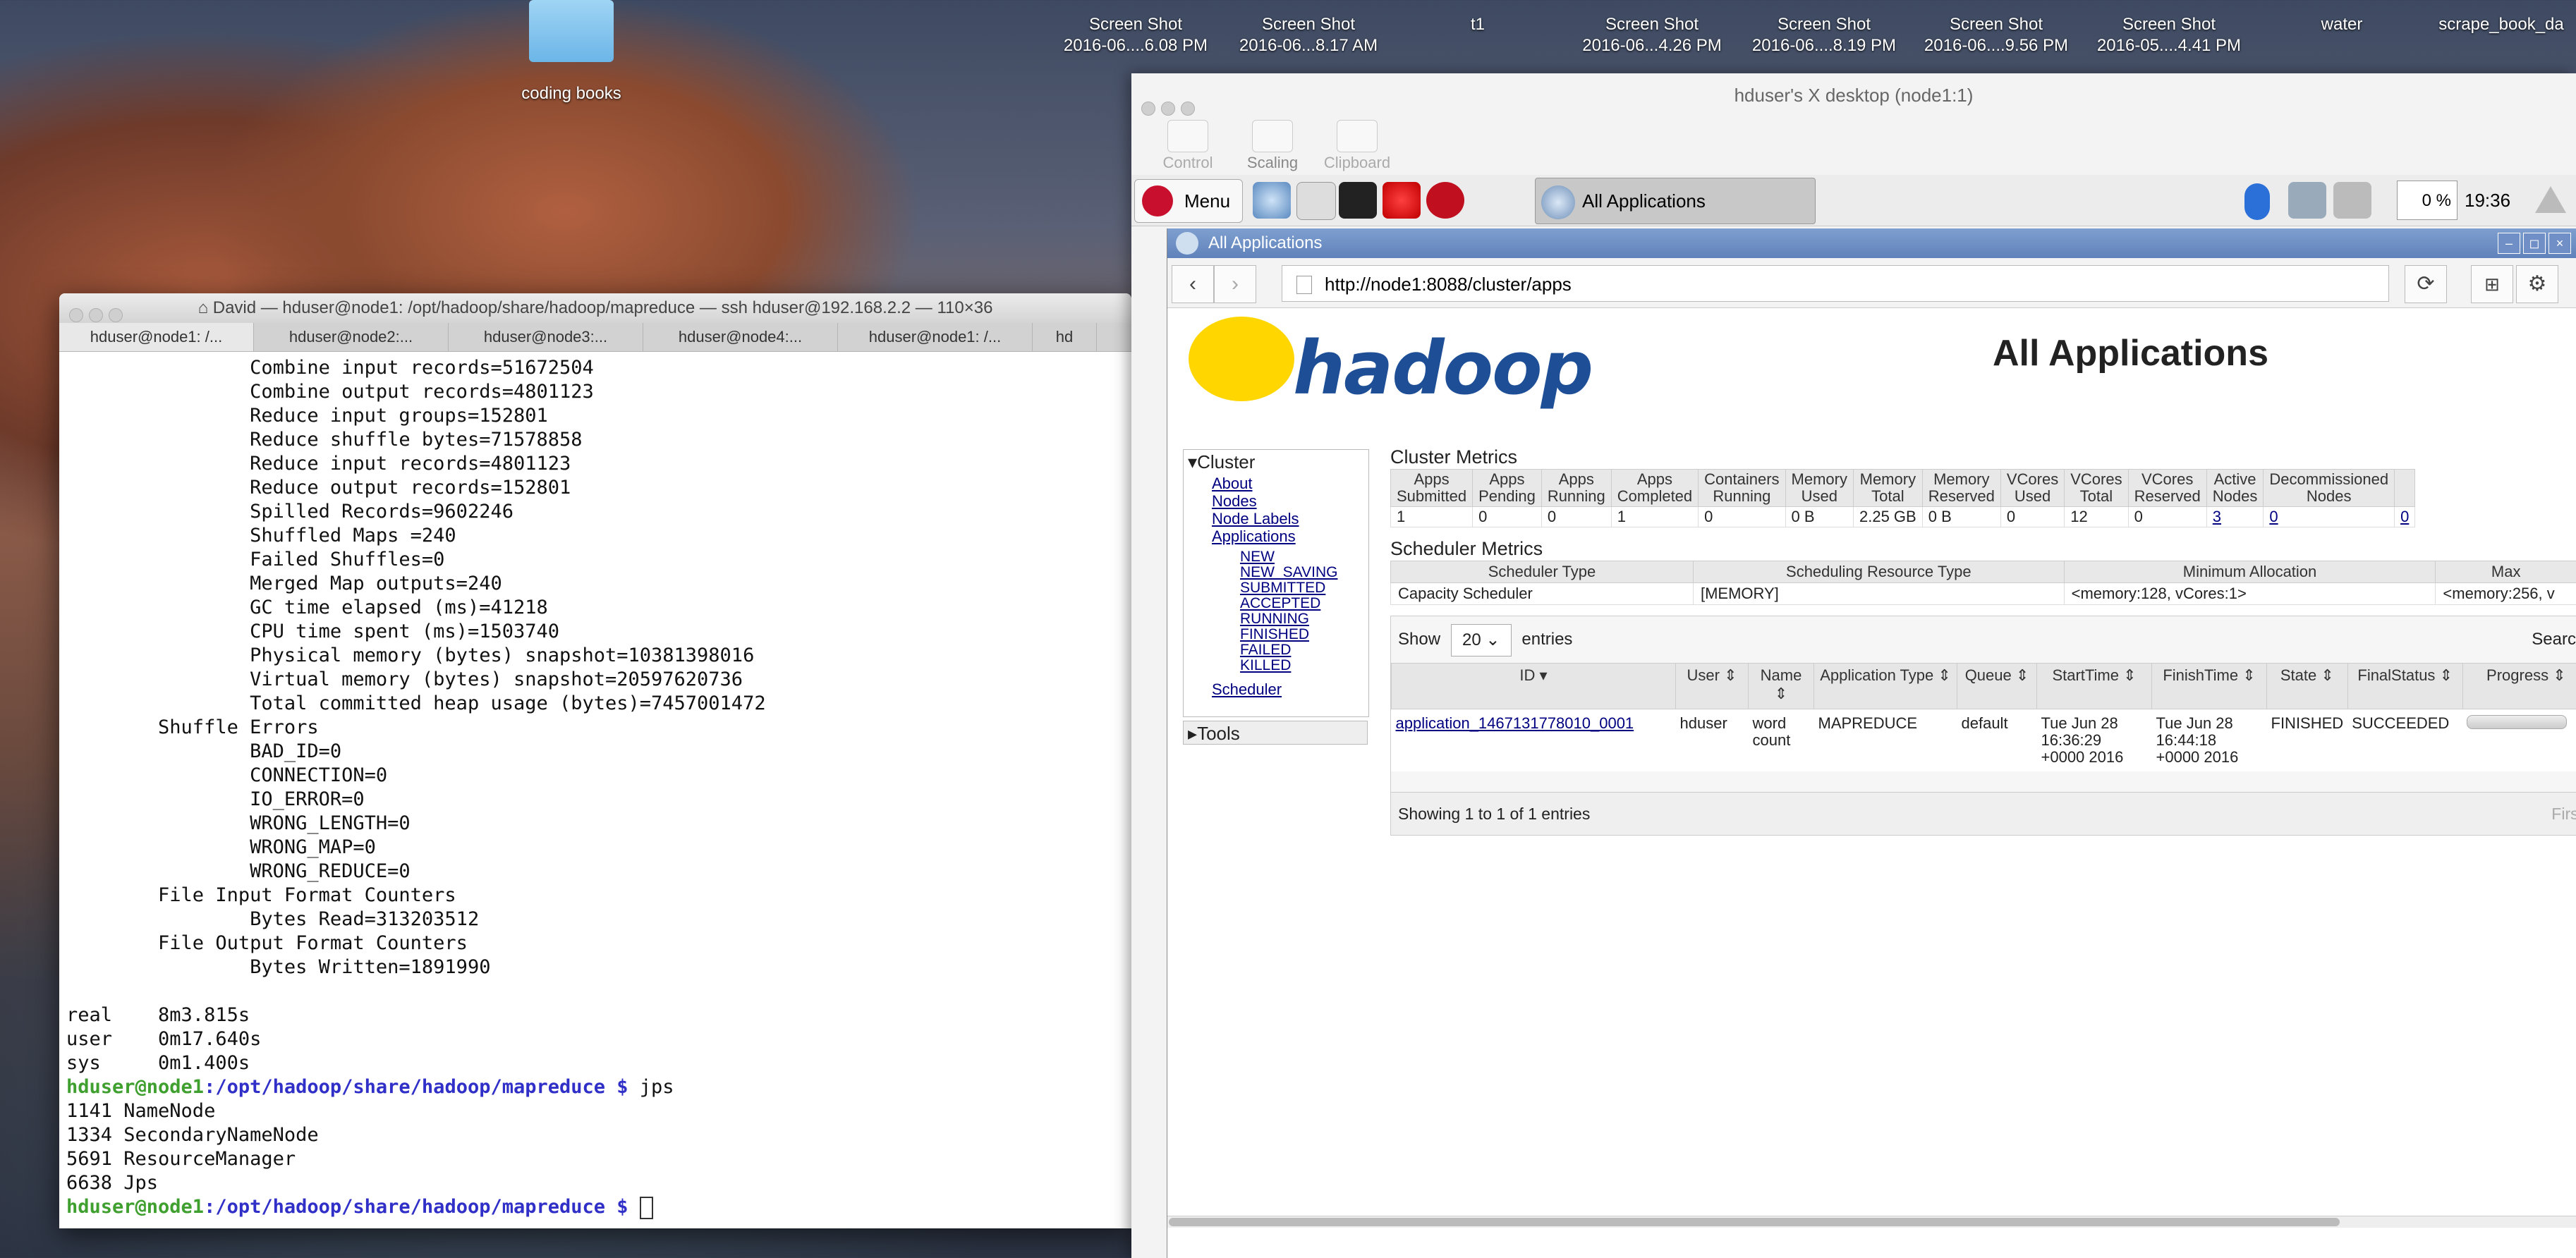 The width and height of the screenshot is (2576, 1258). Describe the element at coordinates (1276, 519) in the screenshot. I see `sidebar-link-node-labels: Node Labels` at that location.